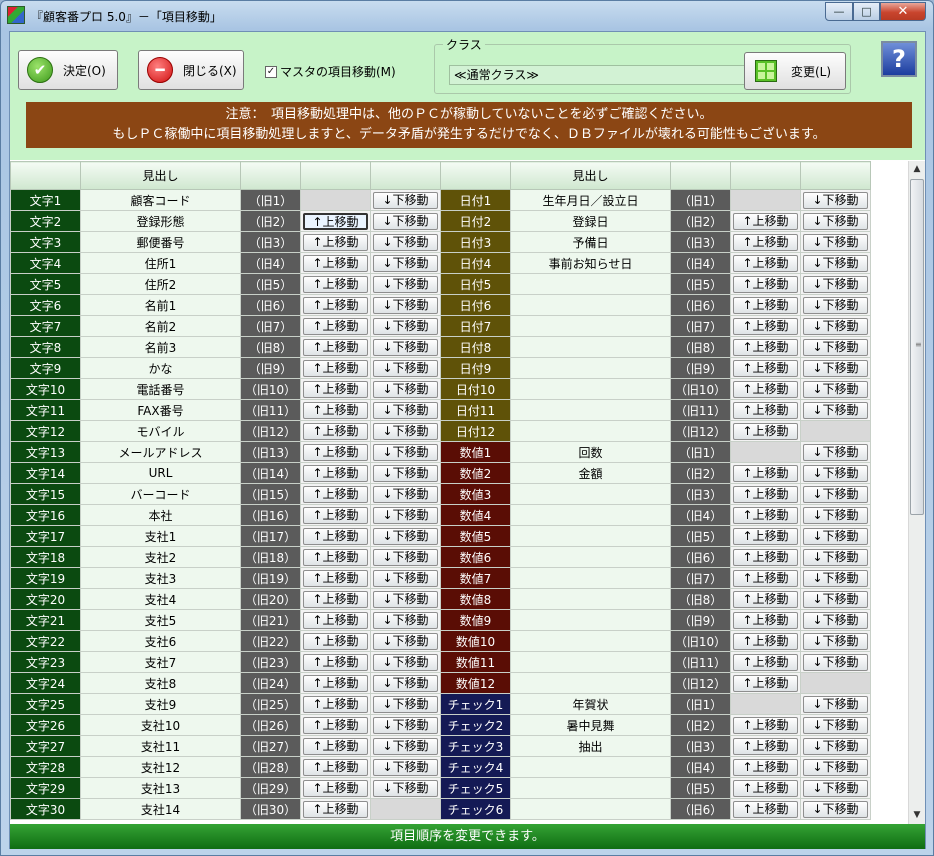 This screenshot has height=856, width=934. What do you see at coordinates (795, 71) in the screenshot?
I see `change-class-button: 変更(L)` at bounding box center [795, 71].